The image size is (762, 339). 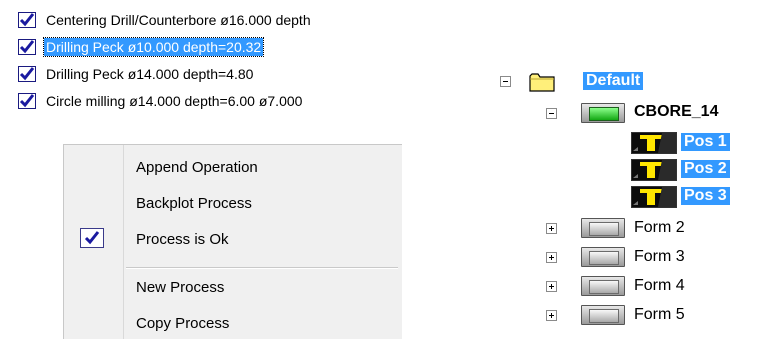 I want to click on menu-item-copy-process: Copy Process, so click(x=182, y=323).